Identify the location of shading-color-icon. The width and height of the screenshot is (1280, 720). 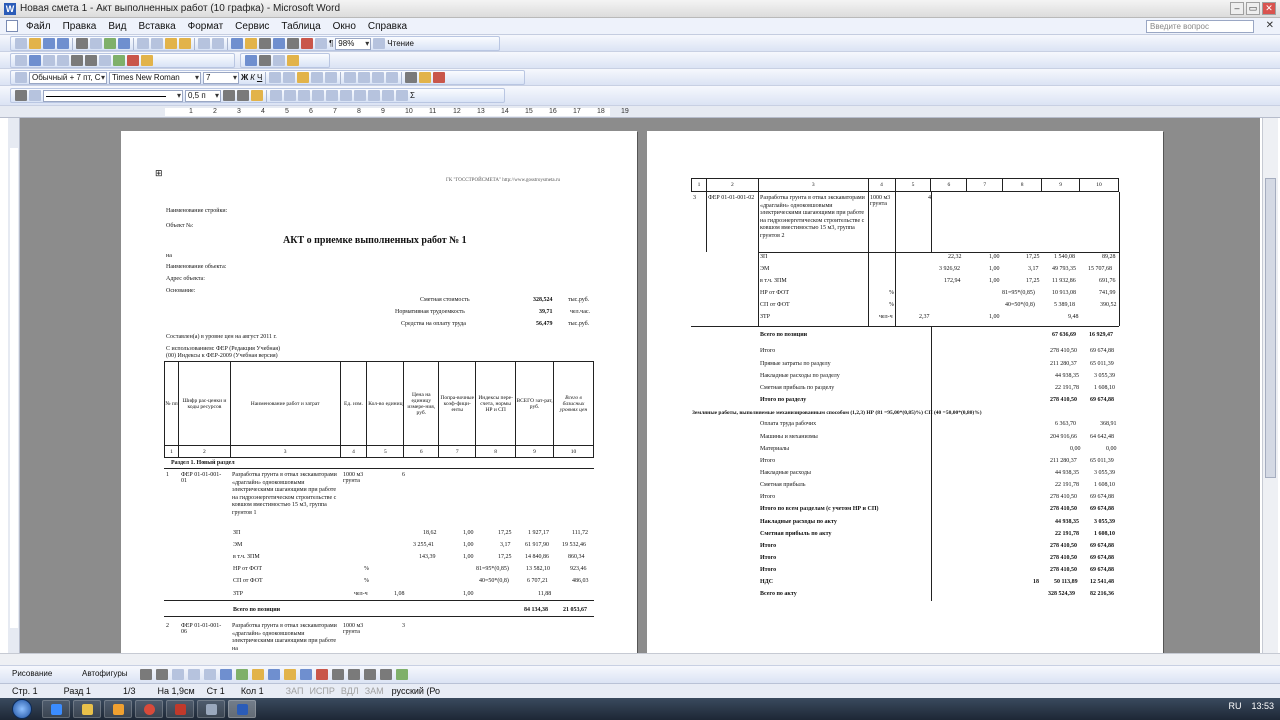
(257, 95).